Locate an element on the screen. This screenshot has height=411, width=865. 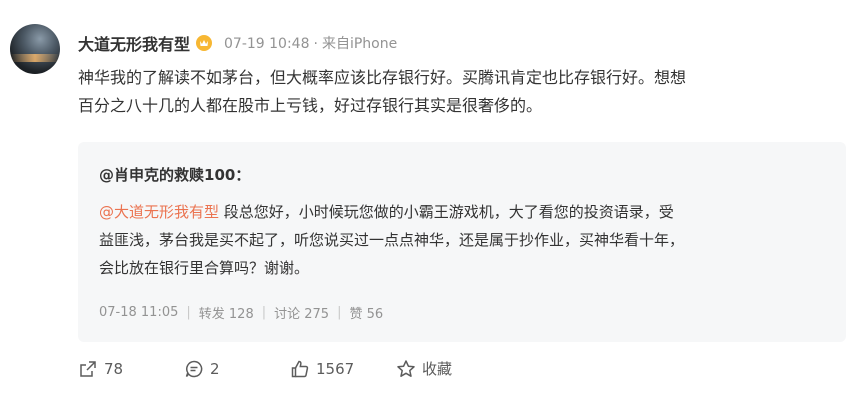
post-meta: 07-19 10:48 · 来自iPhone is located at coordinates (311, 44).